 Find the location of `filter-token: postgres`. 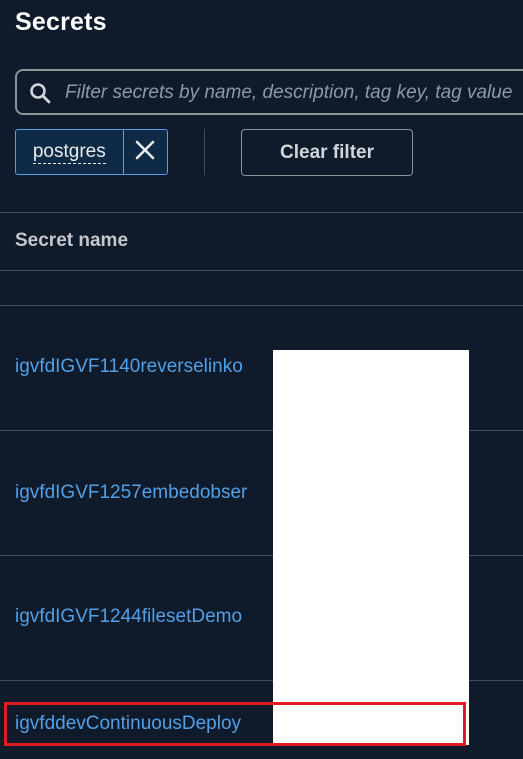

filter-token: postgres is located at coordinates (91, 152).